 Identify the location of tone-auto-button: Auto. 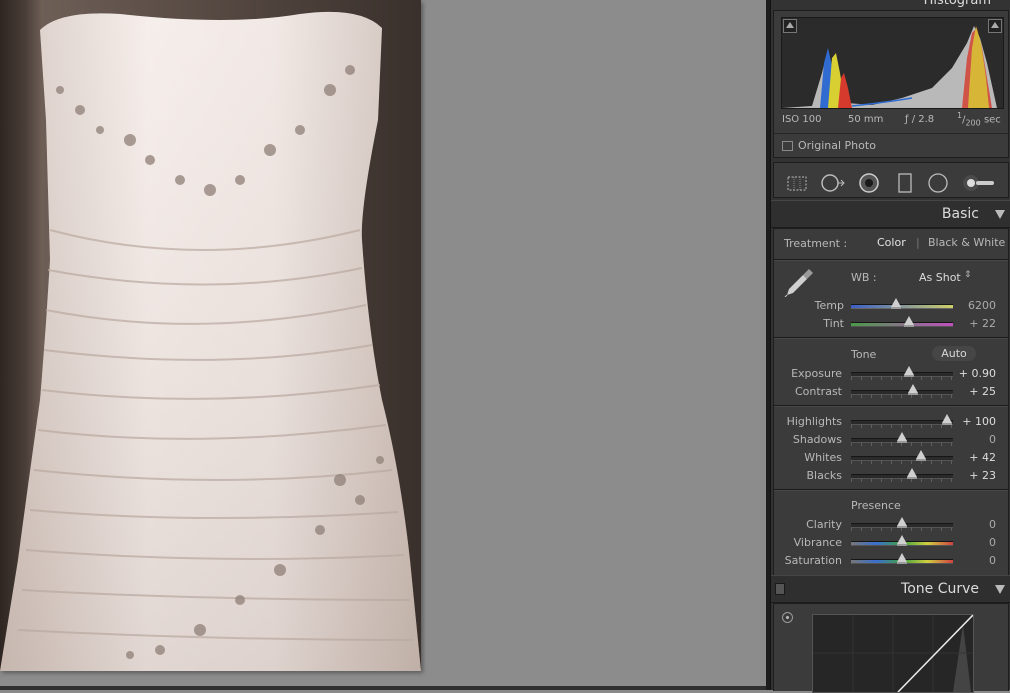
(954, 353).